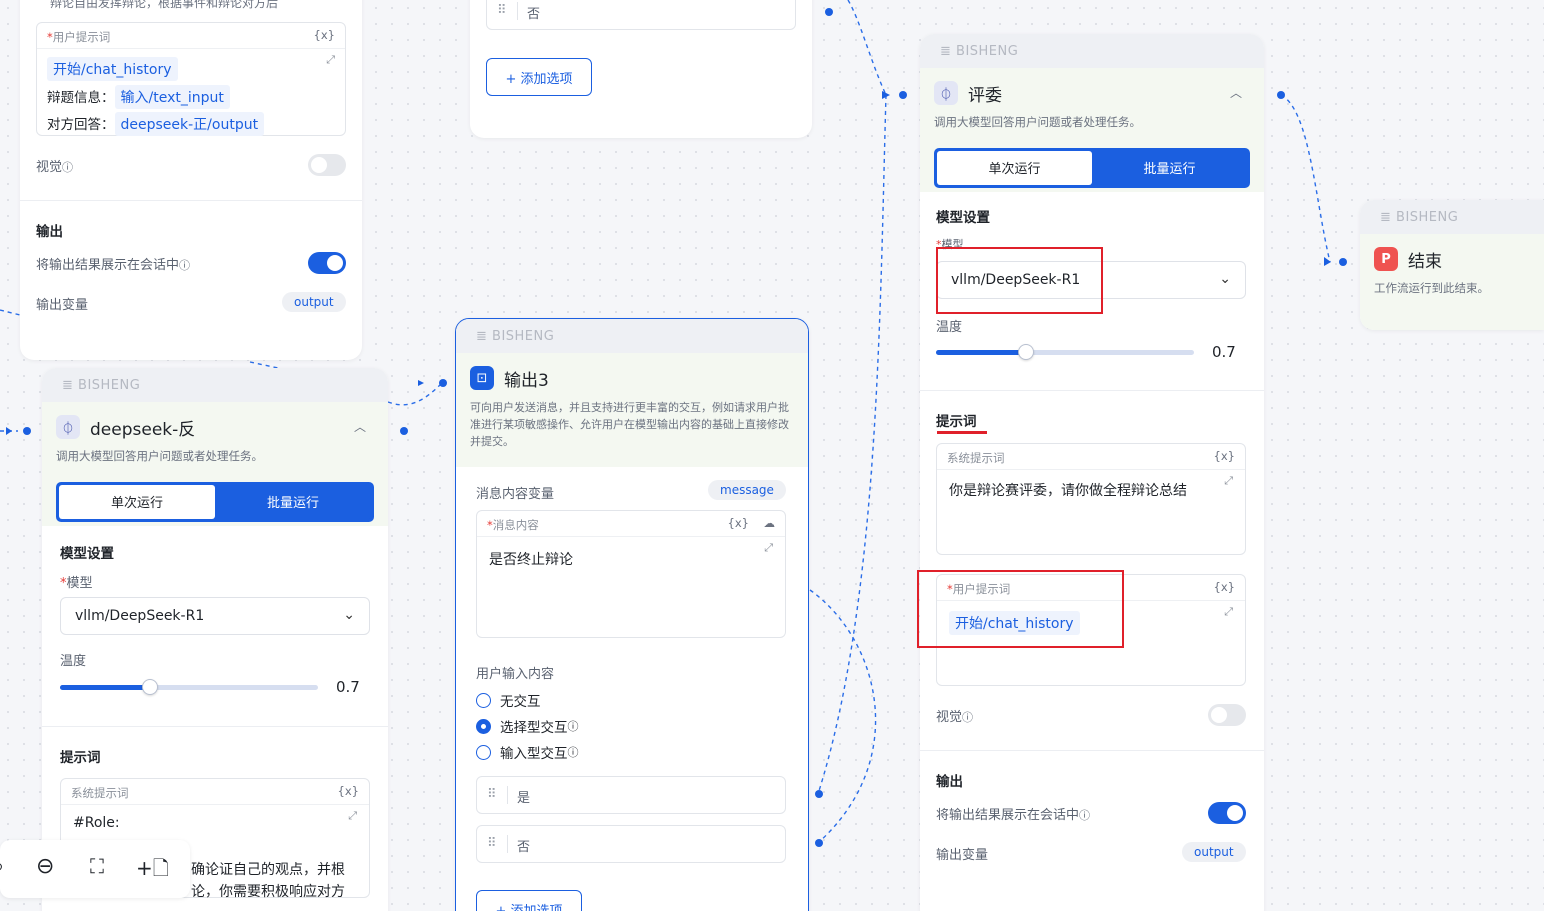 The height and width of the screenshot is (911, 1544). What do you see at coordinates (96, 823) in the screenshot?
I see `system-prompt-line: #Role:` at bounding box center [96, 823].